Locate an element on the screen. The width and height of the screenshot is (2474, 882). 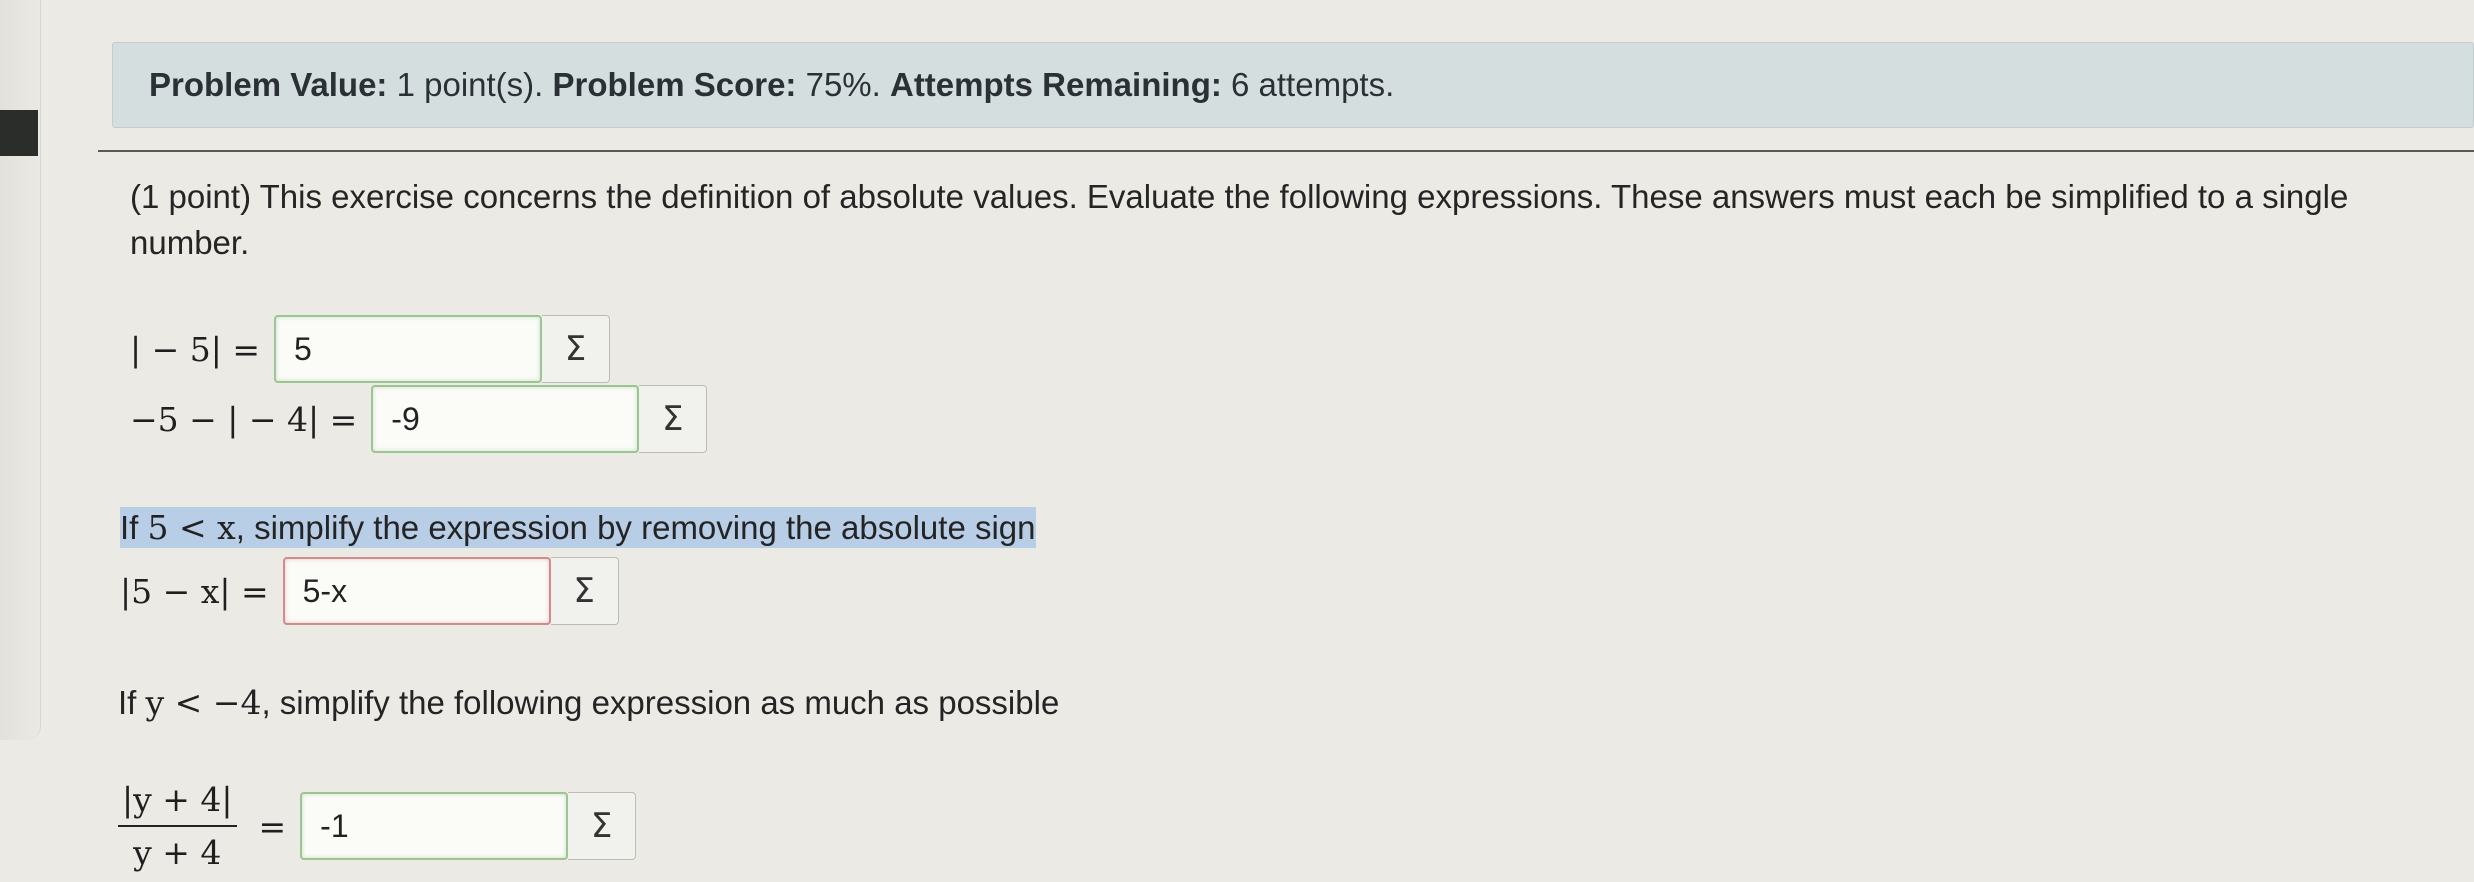
attempts-remaining-label: Attempts Remaining: is located at coordinates (1055, 84).